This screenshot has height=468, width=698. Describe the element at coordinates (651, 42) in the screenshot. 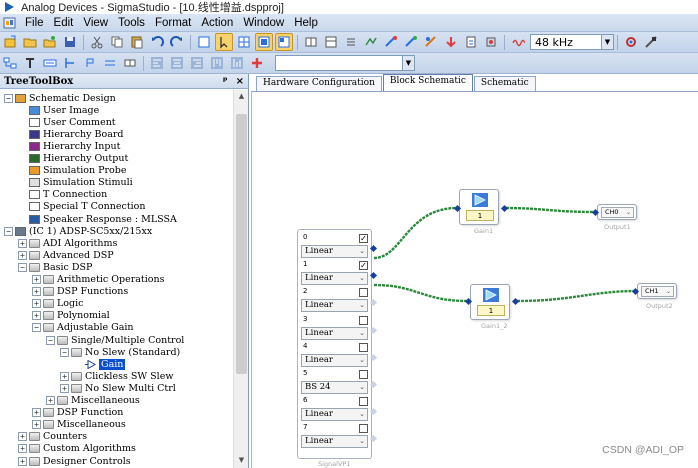

I see `disconnect-icon` at that location.